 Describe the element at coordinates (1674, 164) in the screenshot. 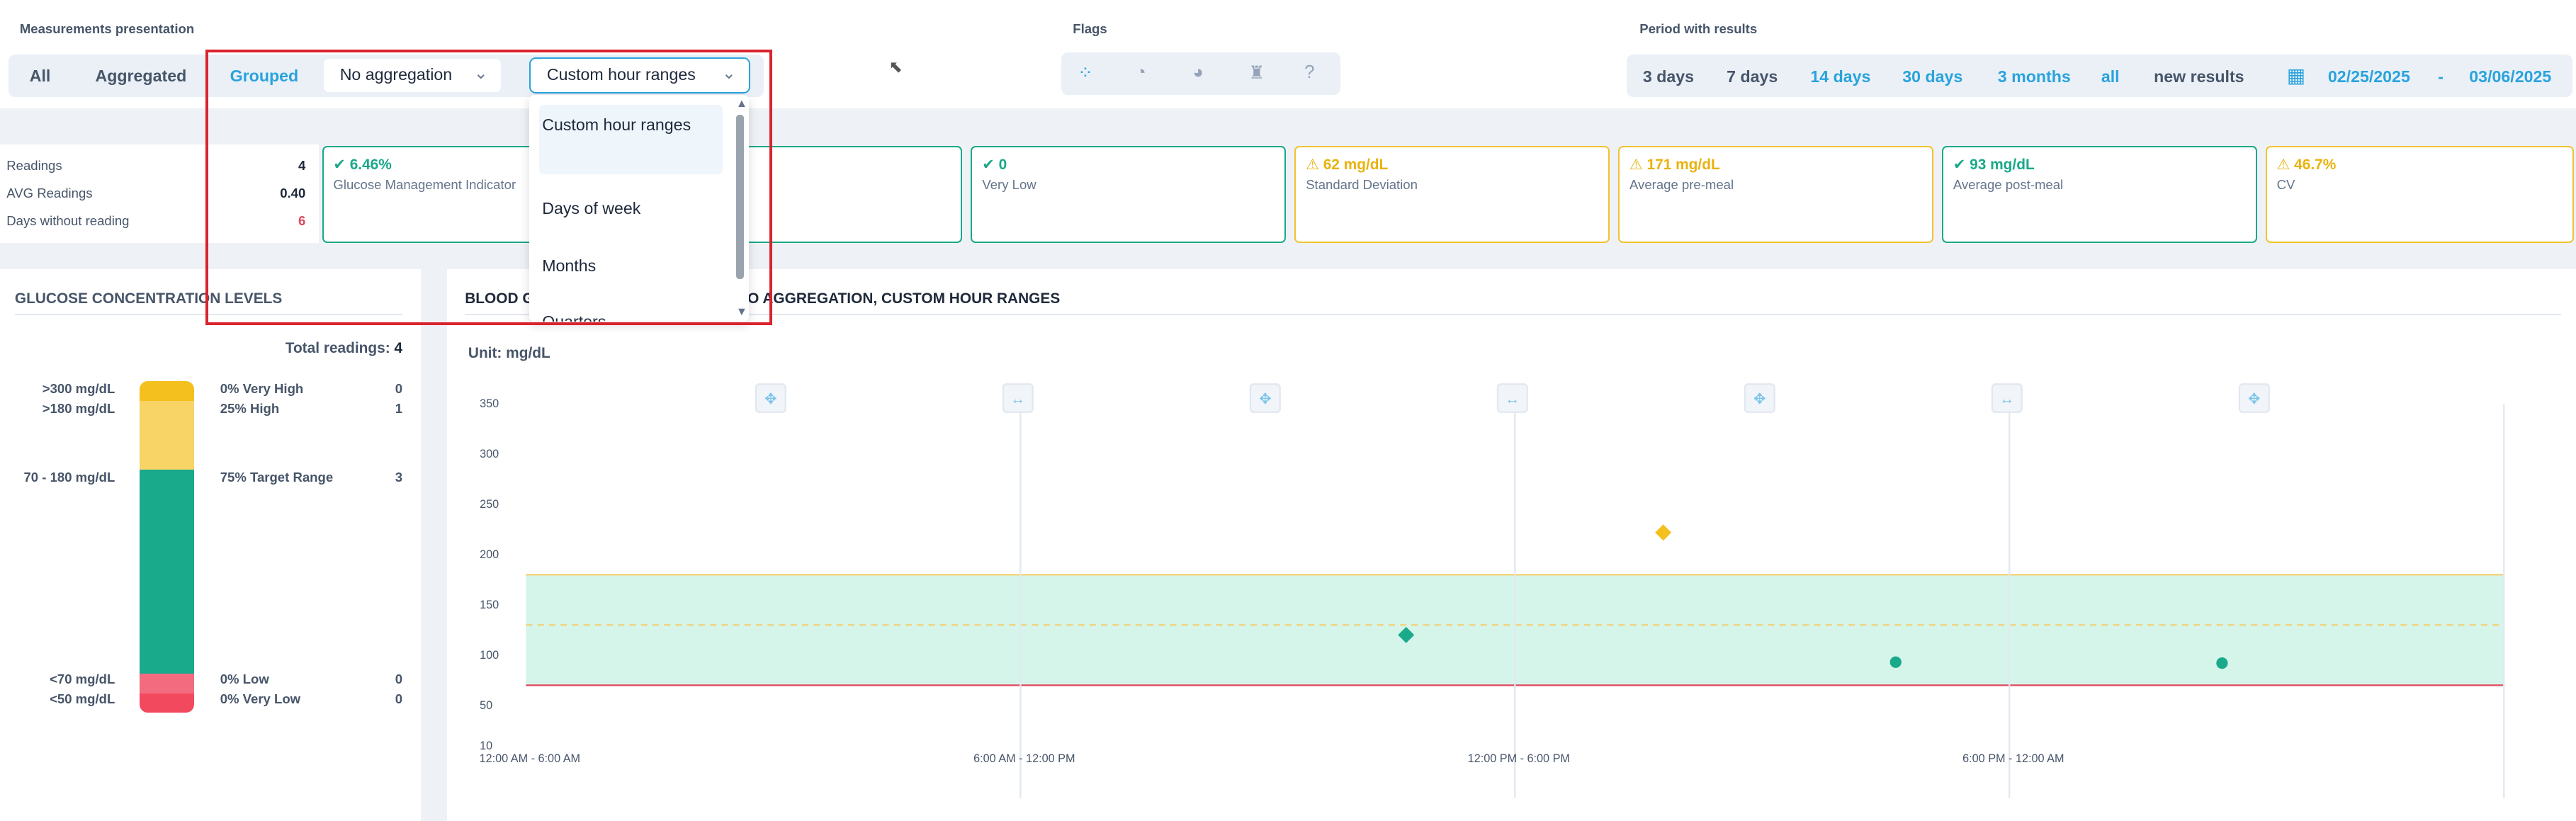

I see `card-value: ⚠ 171 mg/dL` at that location.